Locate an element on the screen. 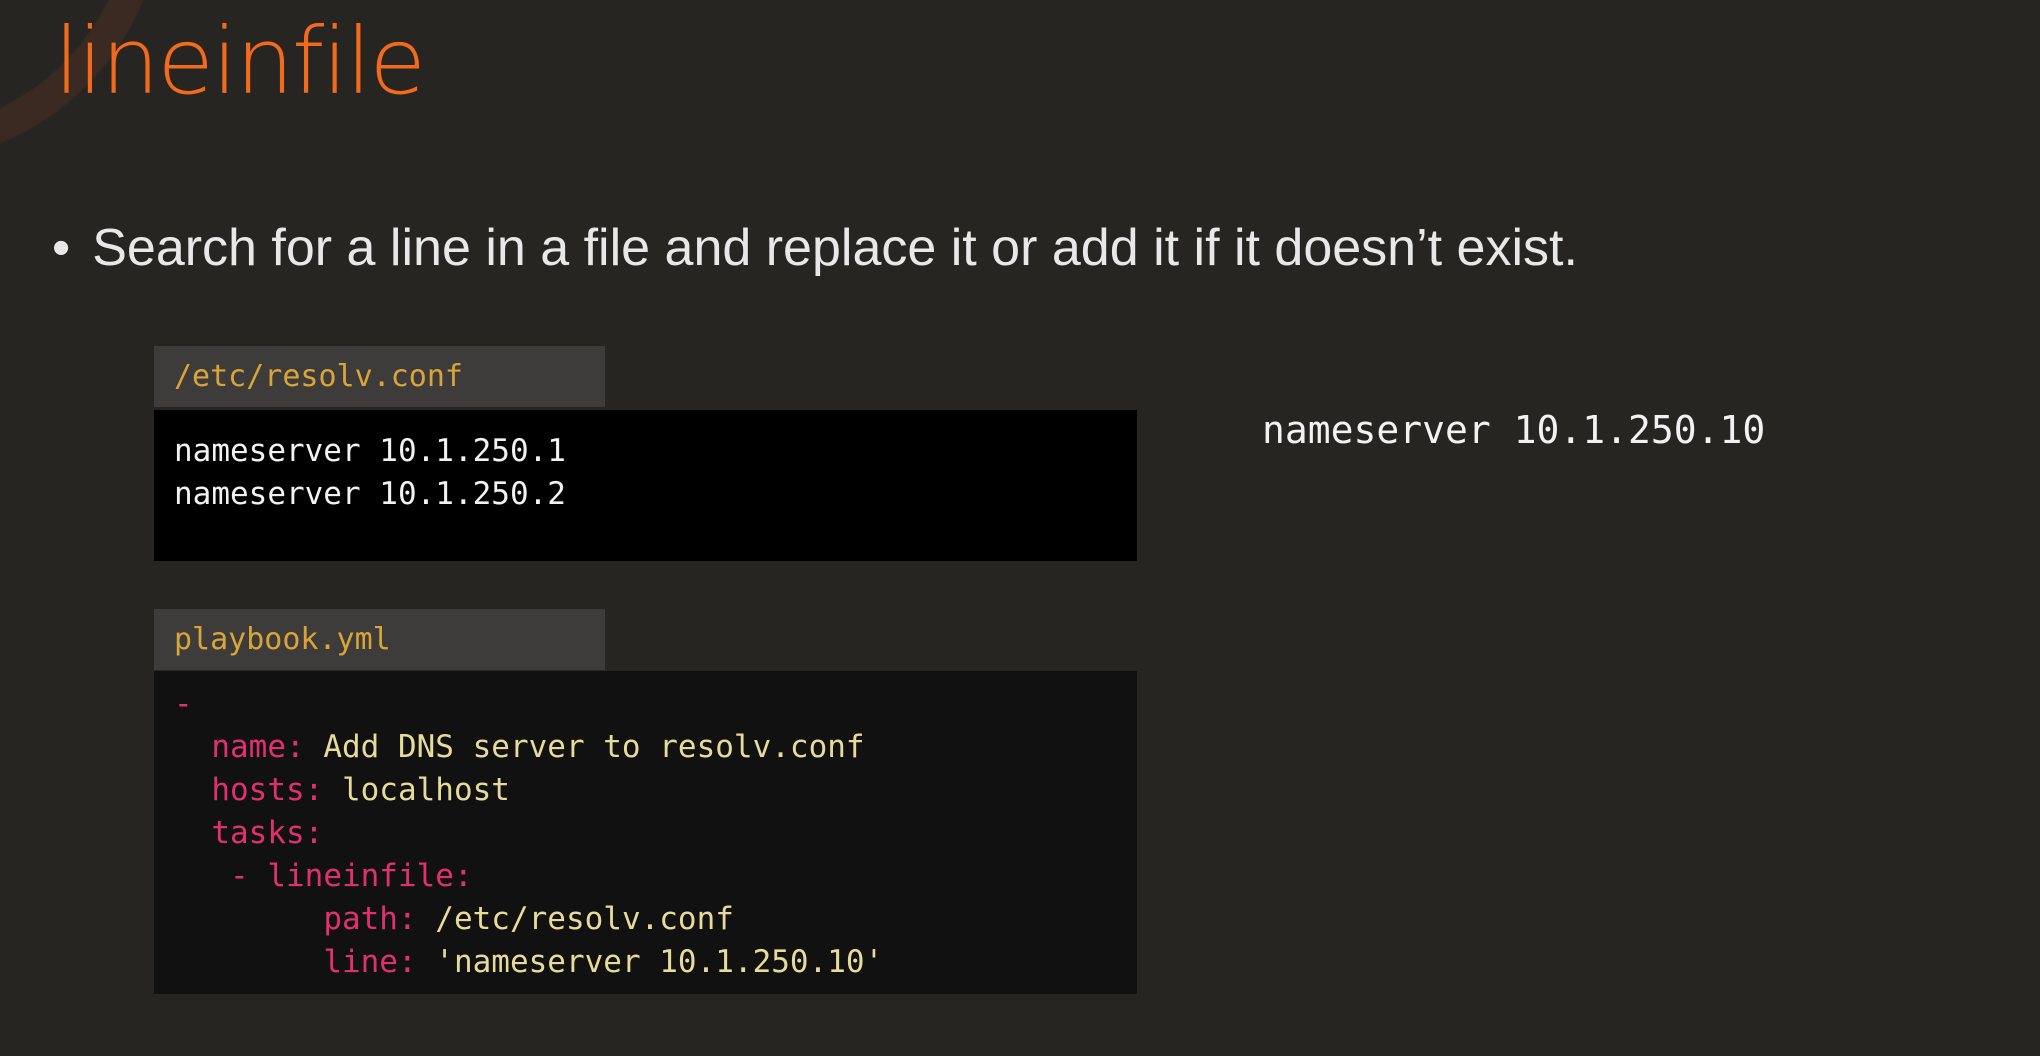 The height and width of the screenshot is (1056, 2040). code-line: - lineinfile: is located at coordinates (655, 876).